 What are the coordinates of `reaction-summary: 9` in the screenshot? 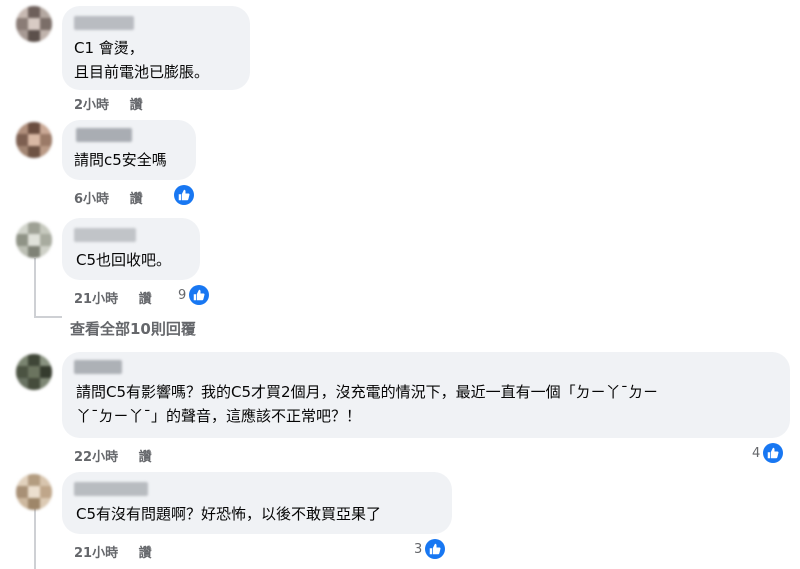 It's located at (194, 295).